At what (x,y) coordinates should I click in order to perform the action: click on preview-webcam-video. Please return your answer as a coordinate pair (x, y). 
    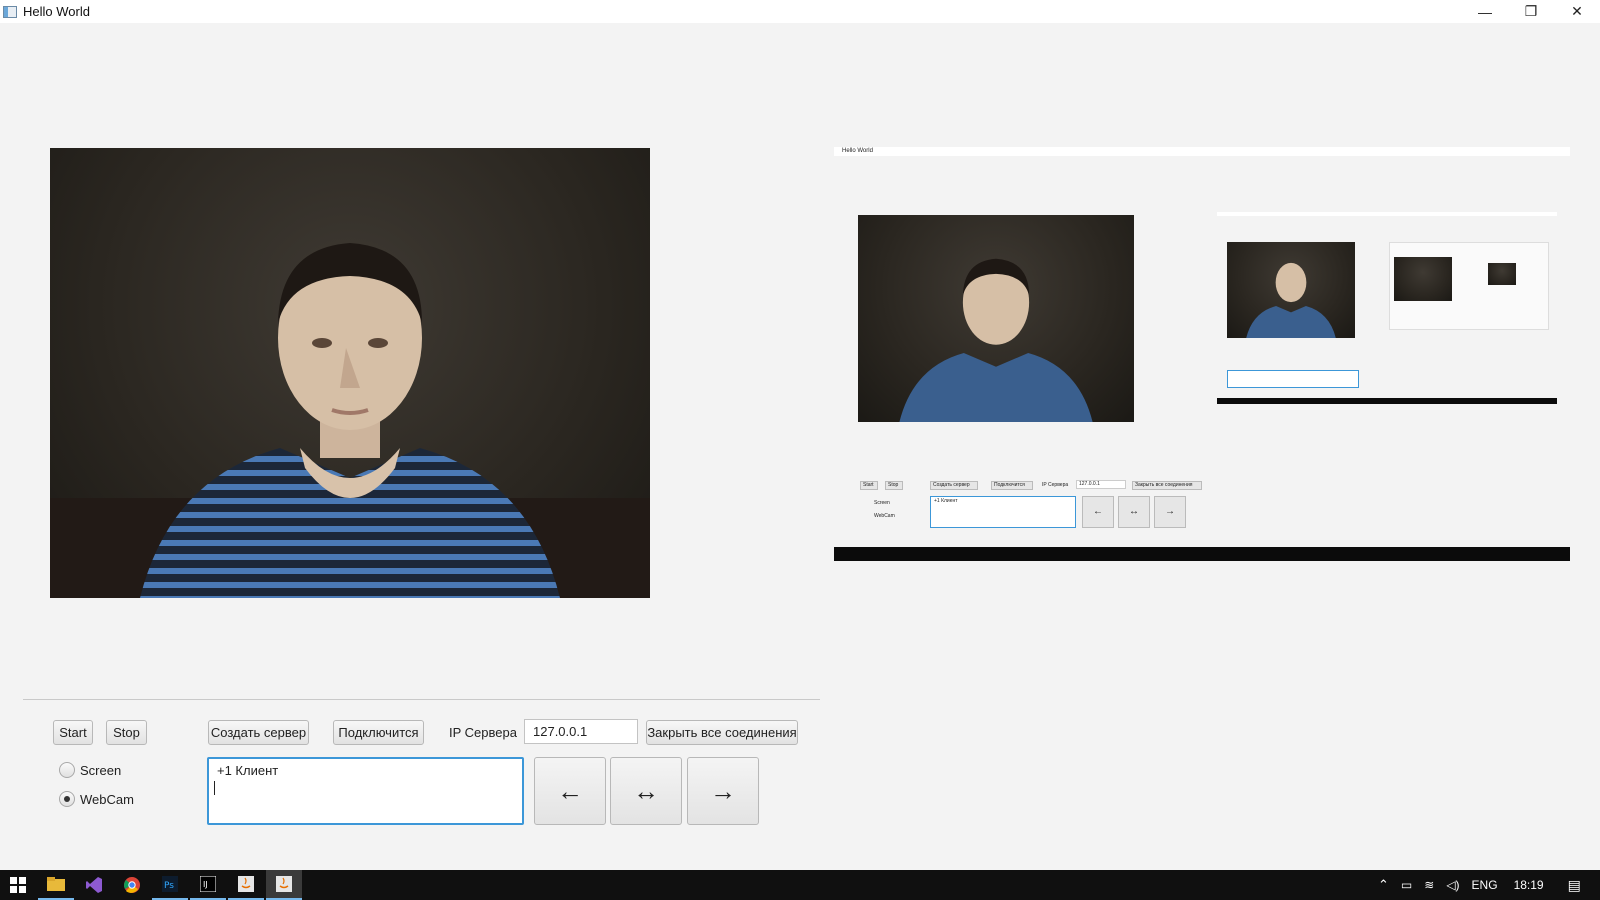
    Looking at the image, I should click on (996, 318).